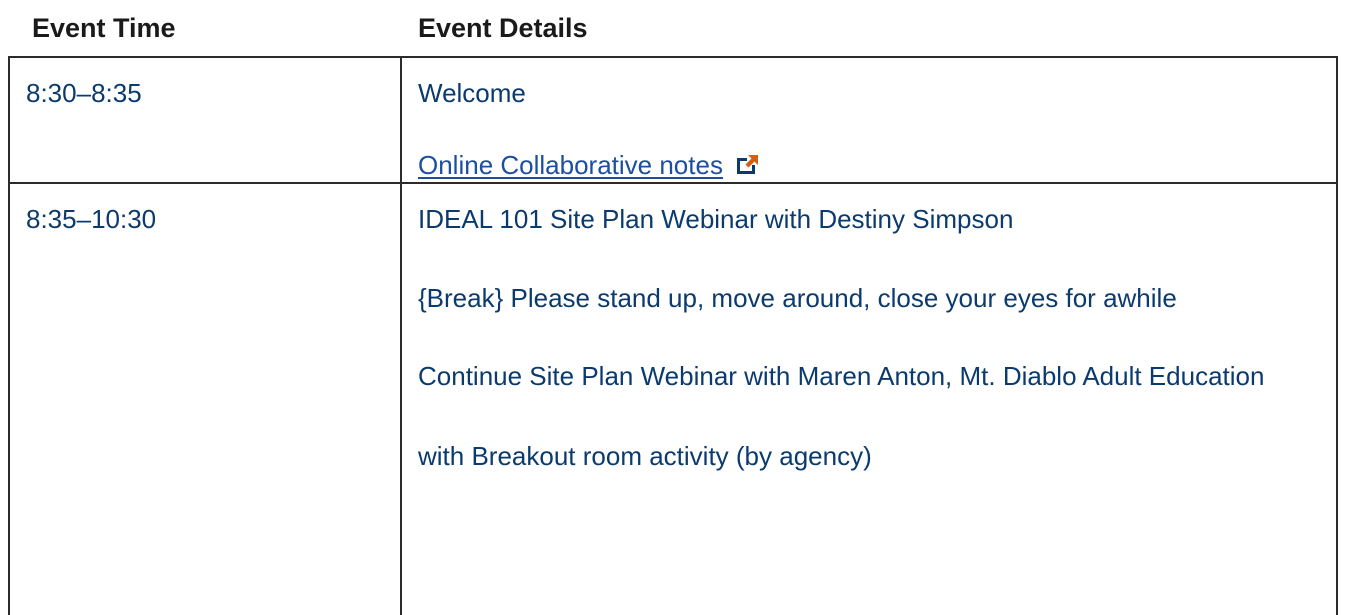 The width and height of the screenshot is (1353, 615). I want to click on event-details-cell: Welcome Online Collaborative notes, so click(869, 120).